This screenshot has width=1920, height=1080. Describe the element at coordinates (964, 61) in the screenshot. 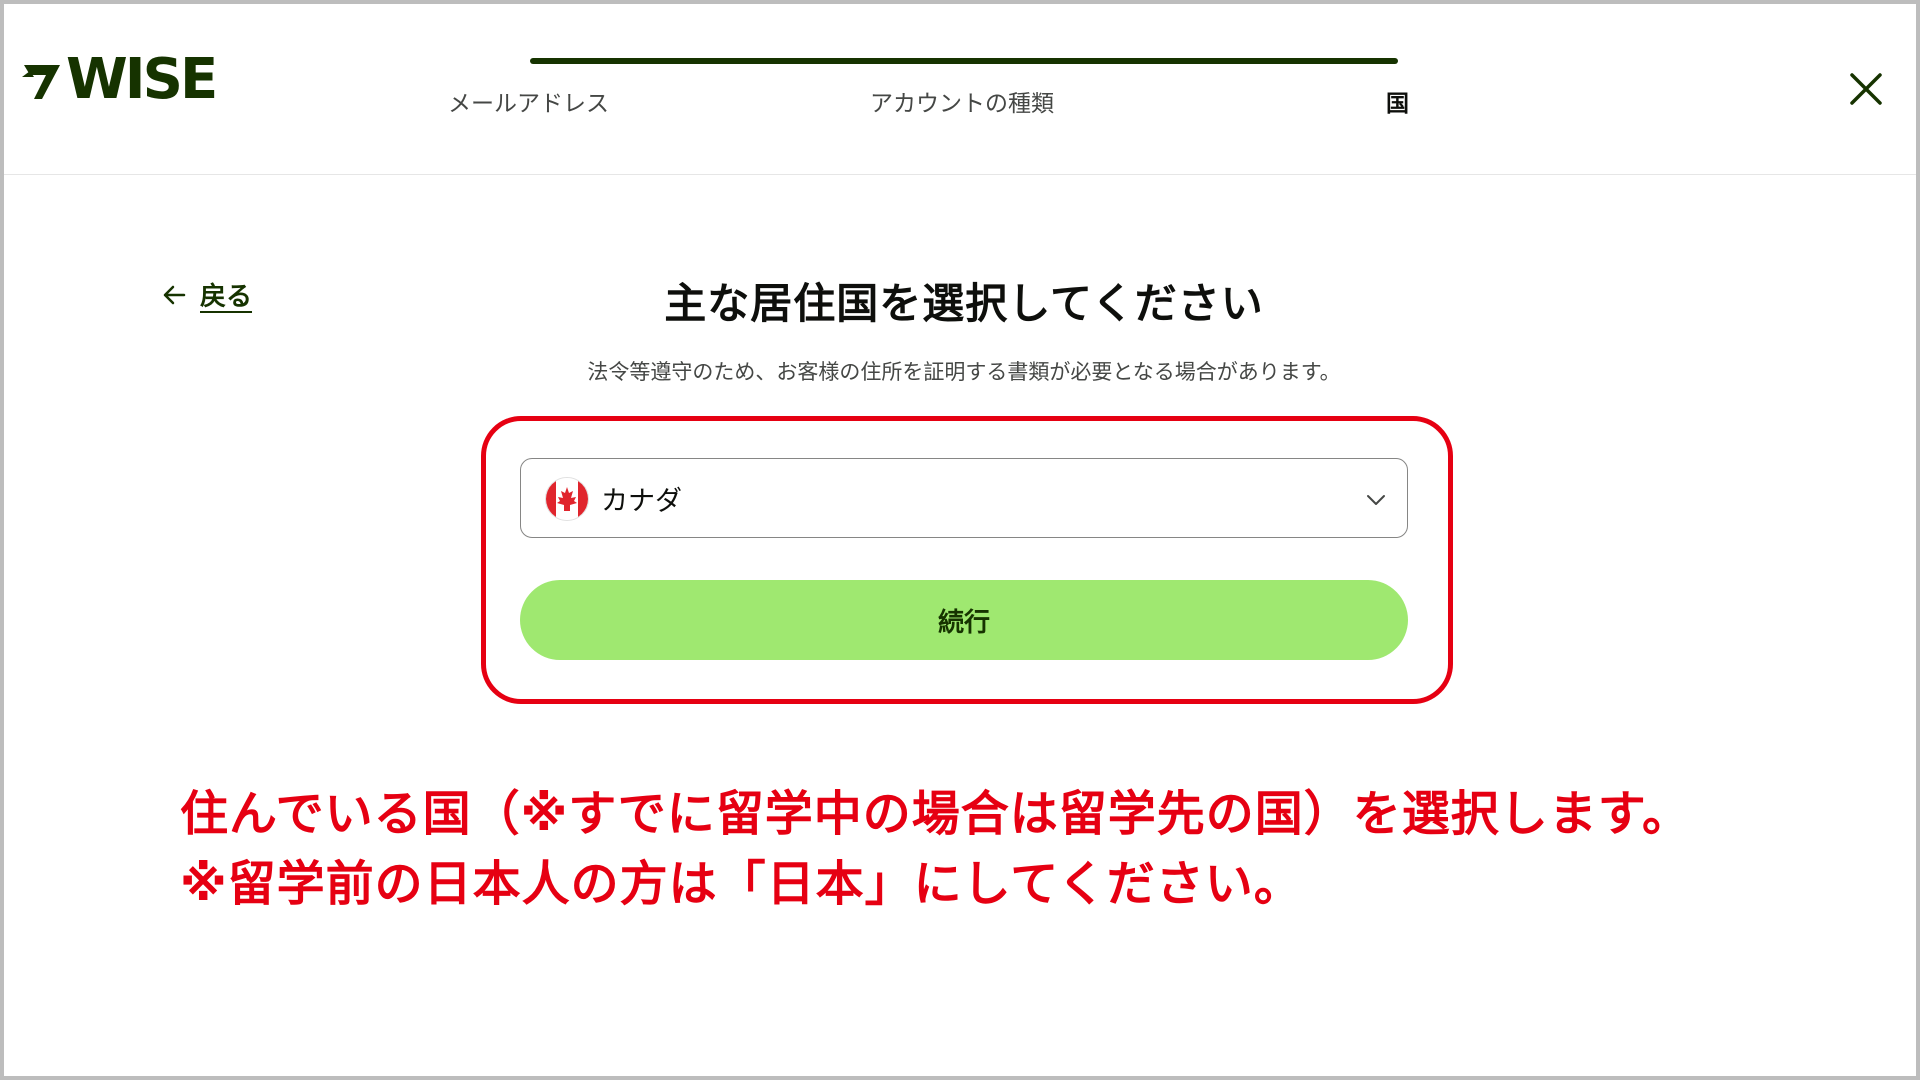

I see `progress-bar` at that location.